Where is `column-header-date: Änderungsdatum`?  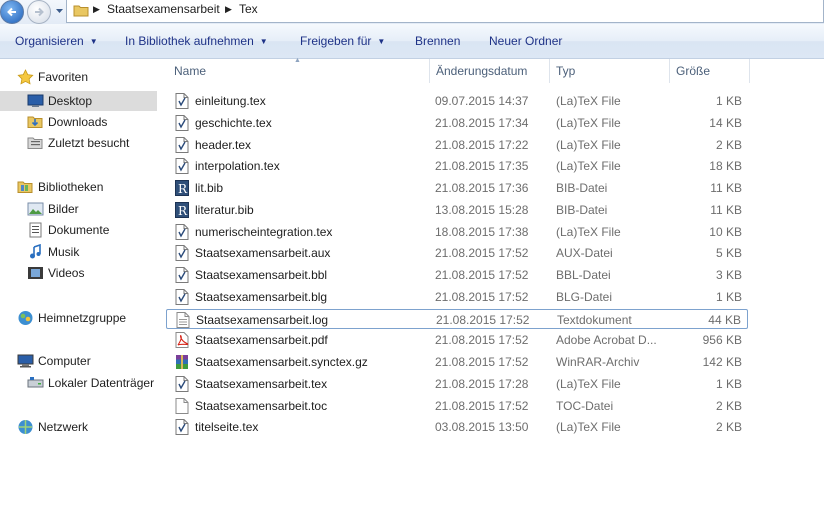 column-header-date: Änderungsdatum is located at coordinates (481, 71).